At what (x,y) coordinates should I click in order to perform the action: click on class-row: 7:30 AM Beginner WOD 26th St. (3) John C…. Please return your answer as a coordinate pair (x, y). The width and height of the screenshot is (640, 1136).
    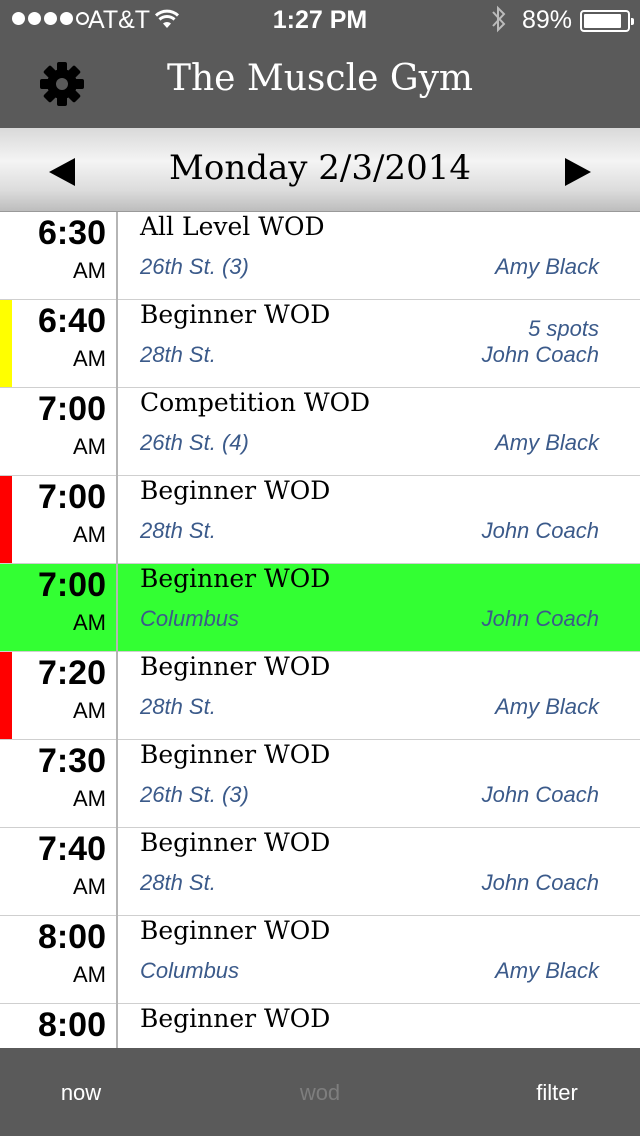
    Looking at the image, I should click on (320, 784).